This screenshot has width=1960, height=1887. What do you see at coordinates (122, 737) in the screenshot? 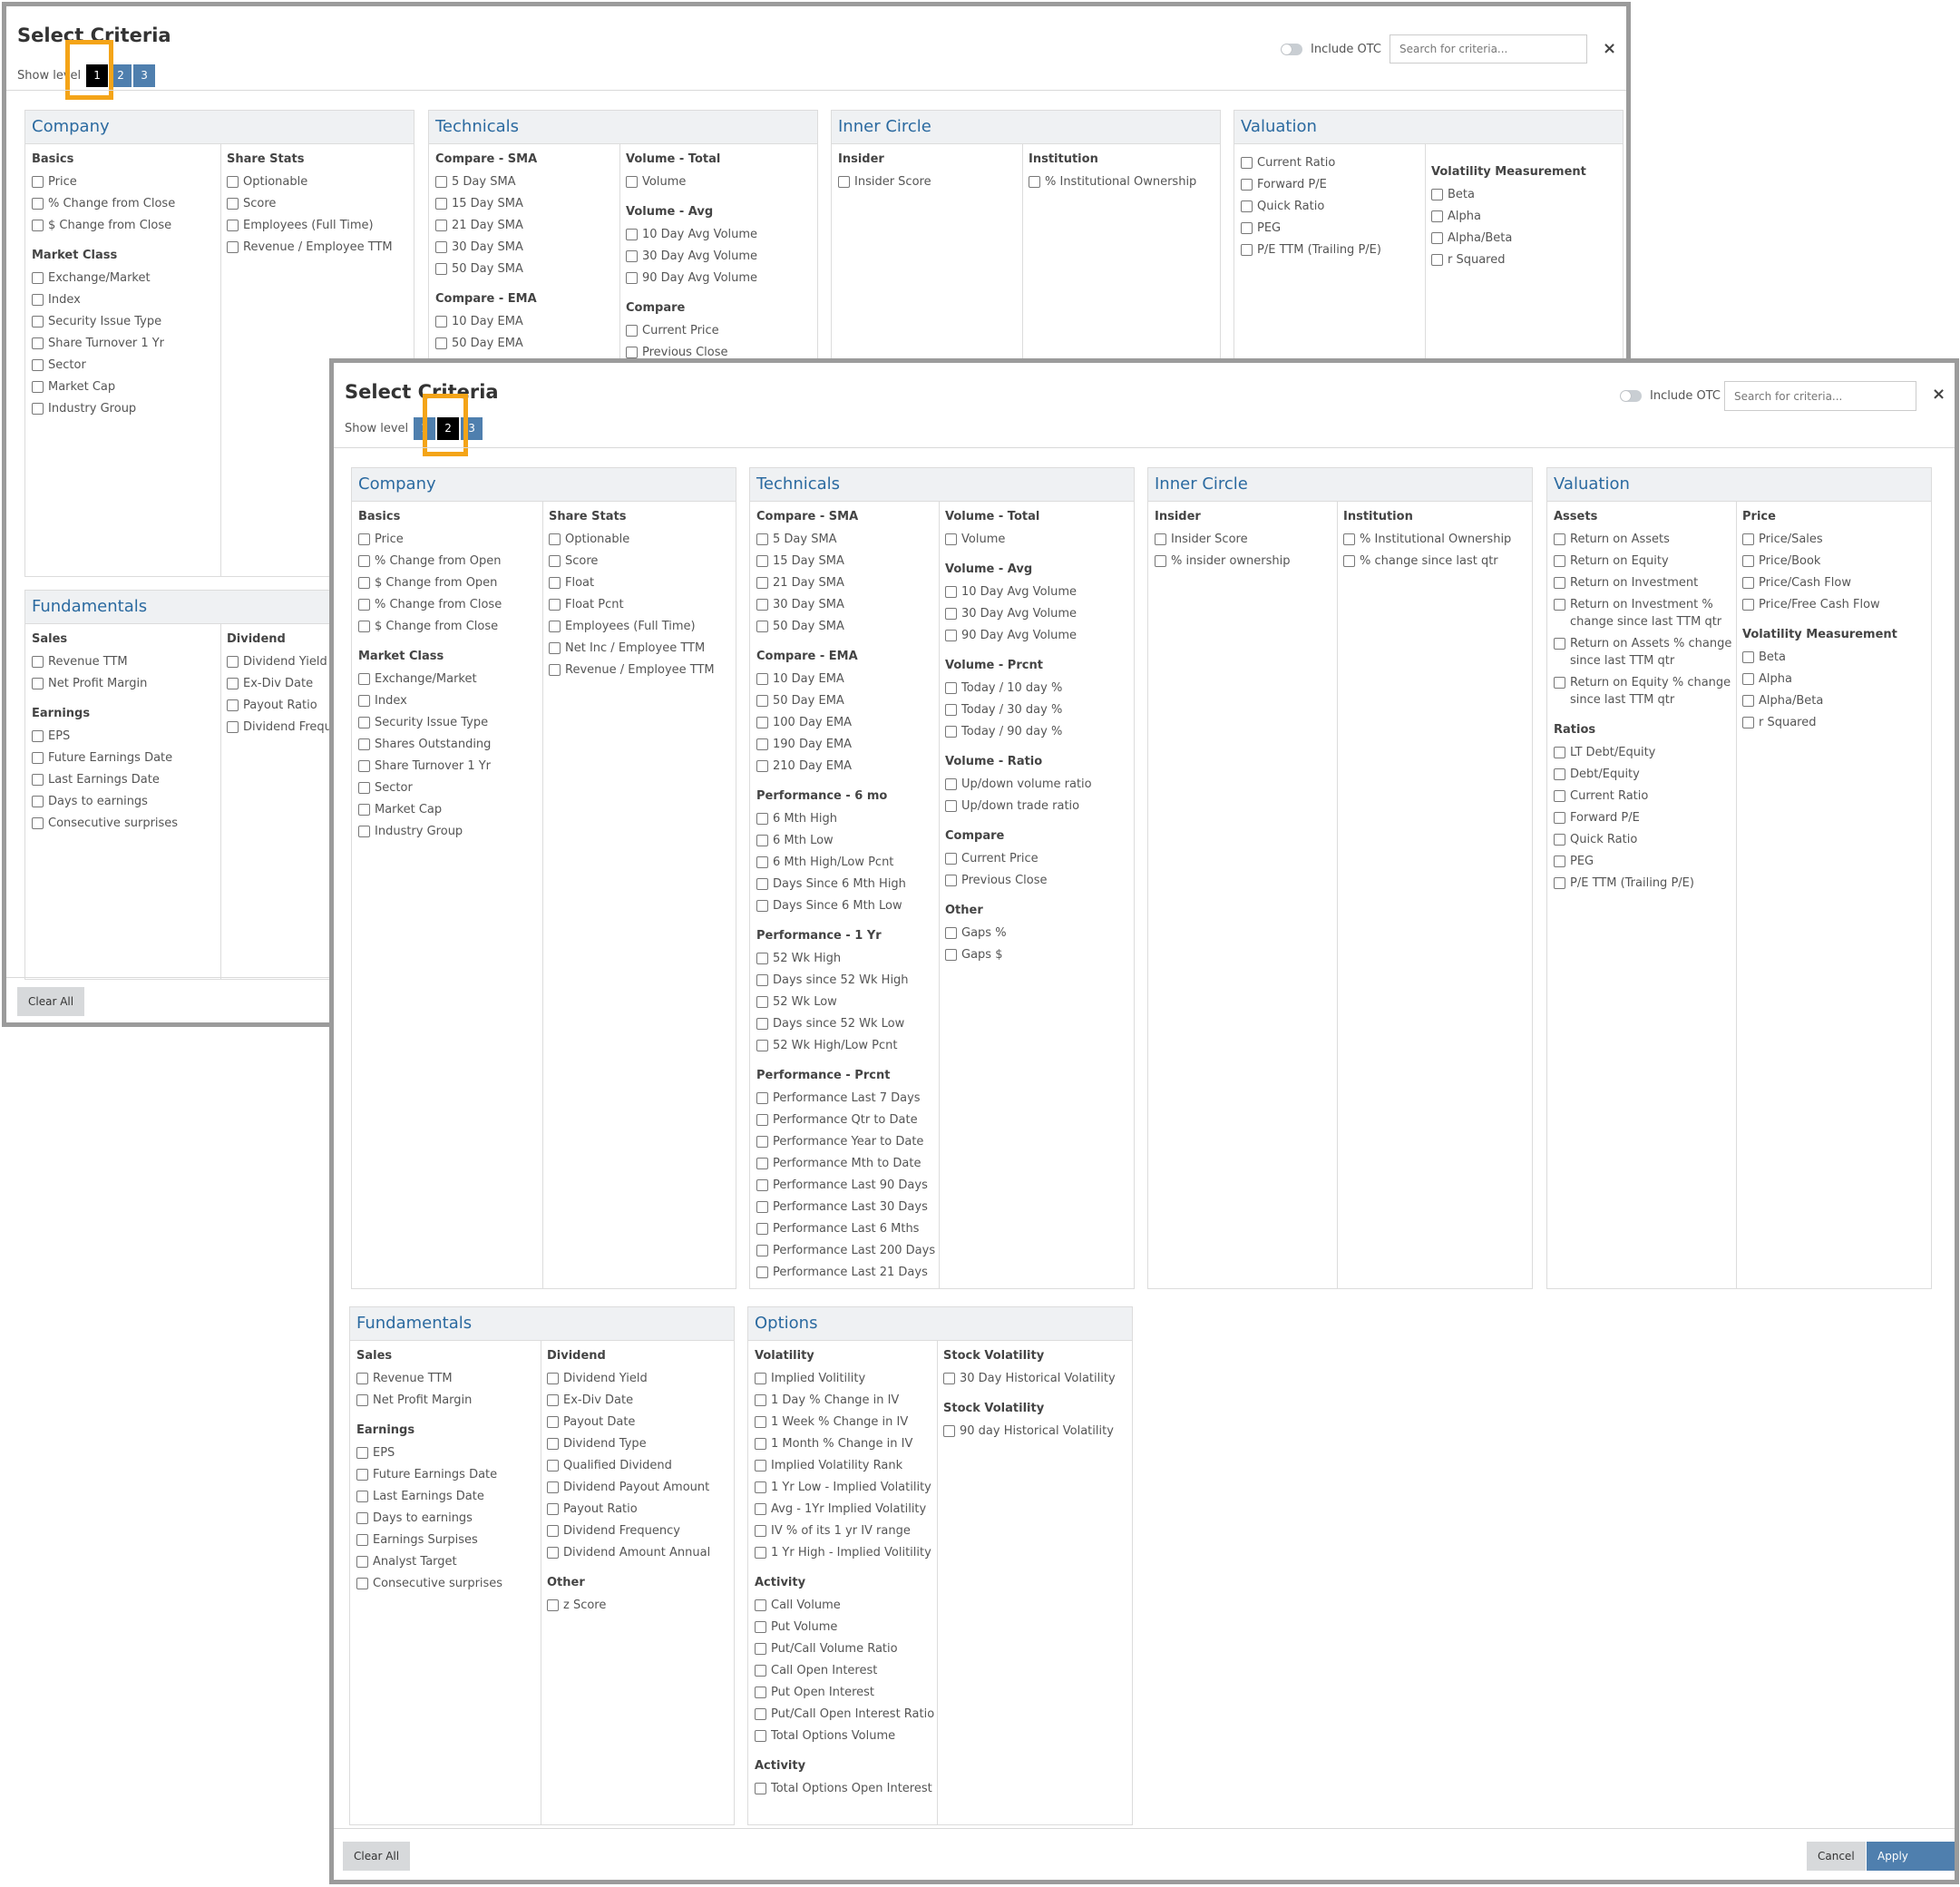
I see `criteria-option: EPS` at bounding box center [122, 737].